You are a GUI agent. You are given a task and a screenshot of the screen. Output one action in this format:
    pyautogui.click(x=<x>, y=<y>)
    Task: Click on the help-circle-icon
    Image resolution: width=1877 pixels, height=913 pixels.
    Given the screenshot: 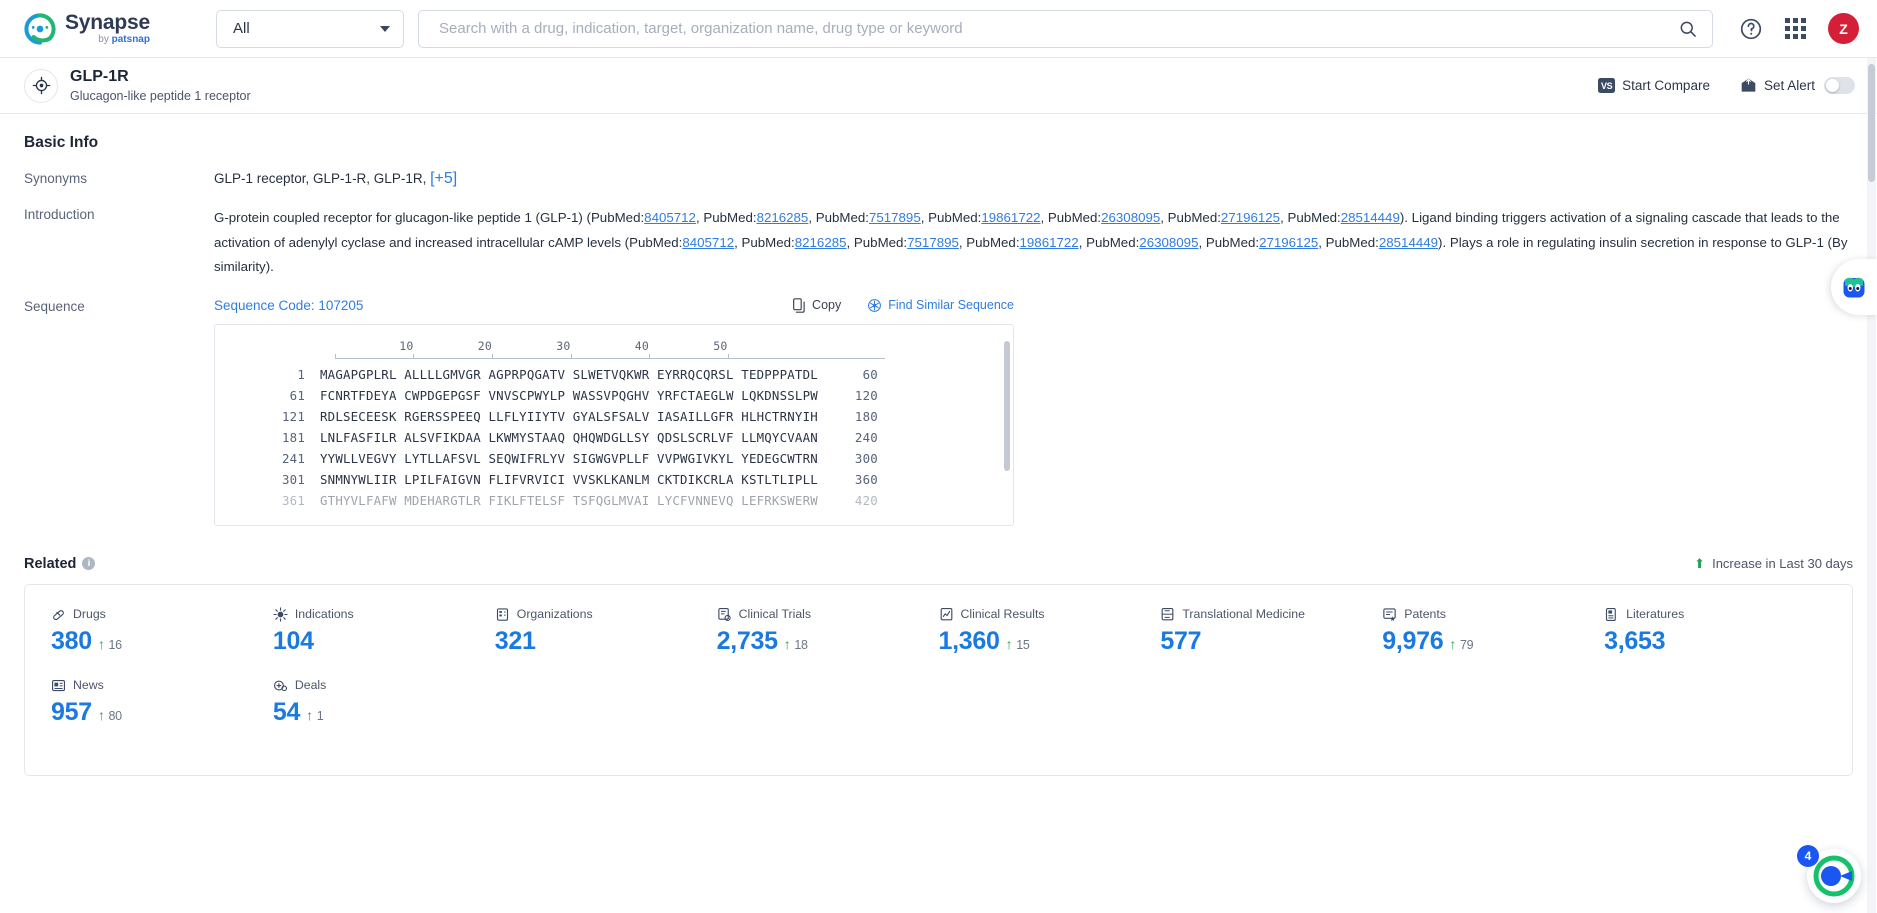 What is the action you would take?
    pyautogui.click(x=1751, y=29)
    